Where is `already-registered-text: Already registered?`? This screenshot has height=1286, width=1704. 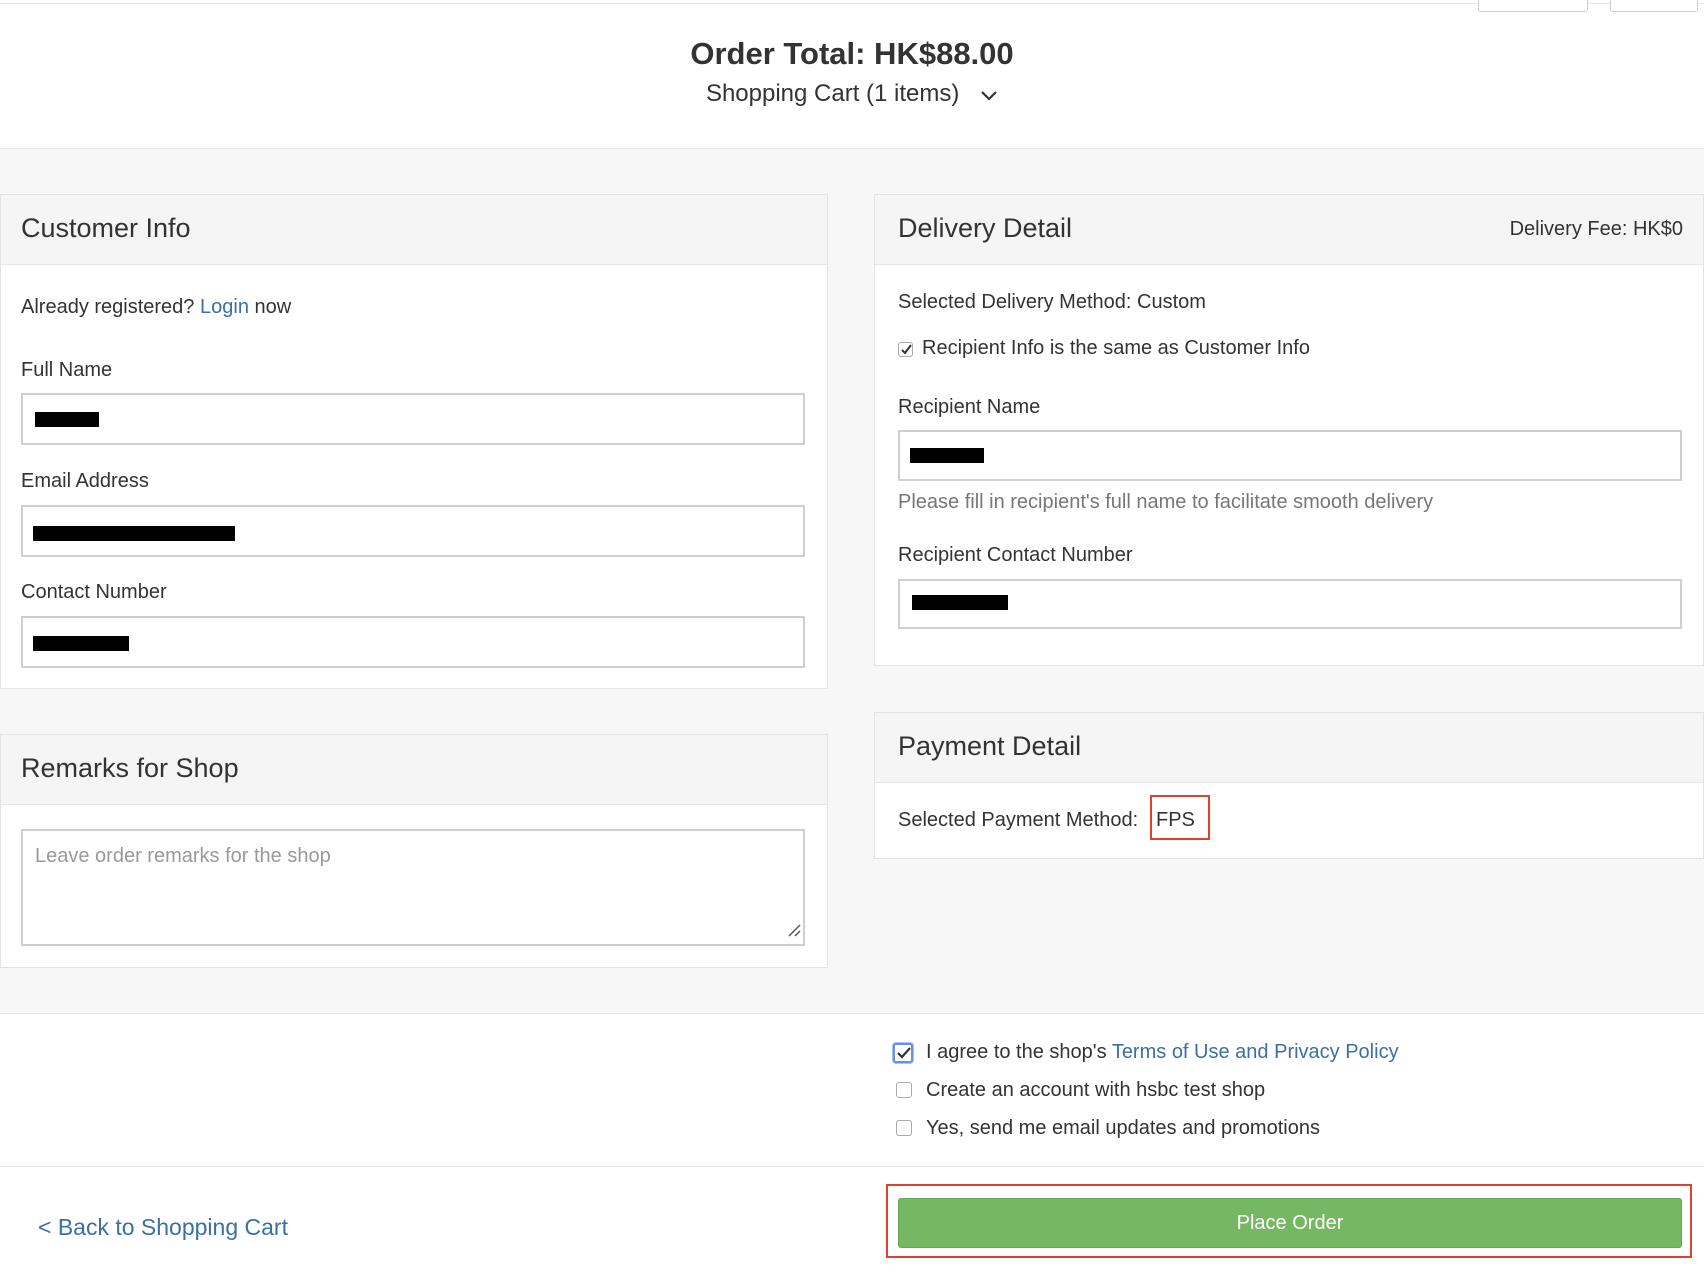
already-registered-text: Already registered? is located at coordinates (108, 307).